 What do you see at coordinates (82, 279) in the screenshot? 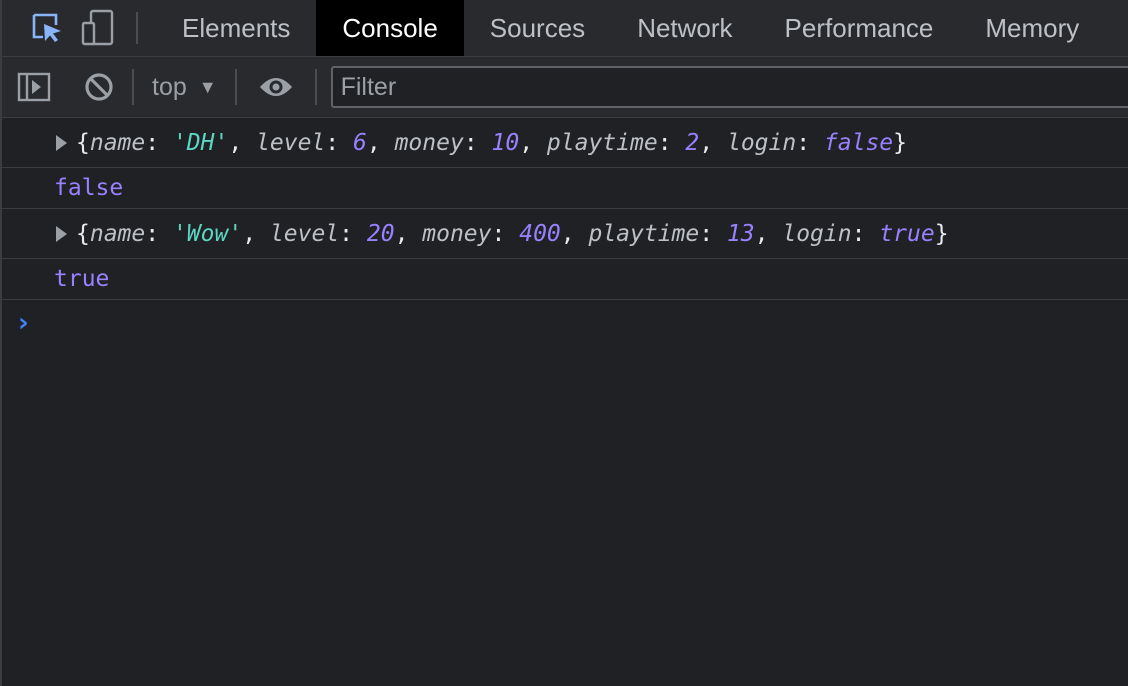
I see `boolean-value: true` at bounding box center [82, 279].